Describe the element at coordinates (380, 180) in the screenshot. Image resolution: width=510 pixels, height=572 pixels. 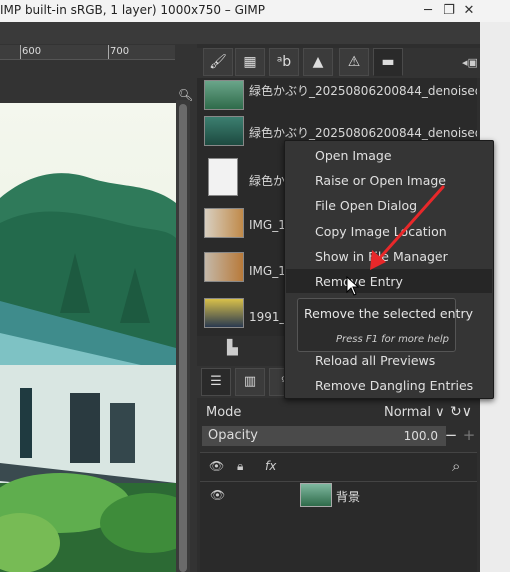
I see `menu-item-label: Raise or Open Image` at that location.